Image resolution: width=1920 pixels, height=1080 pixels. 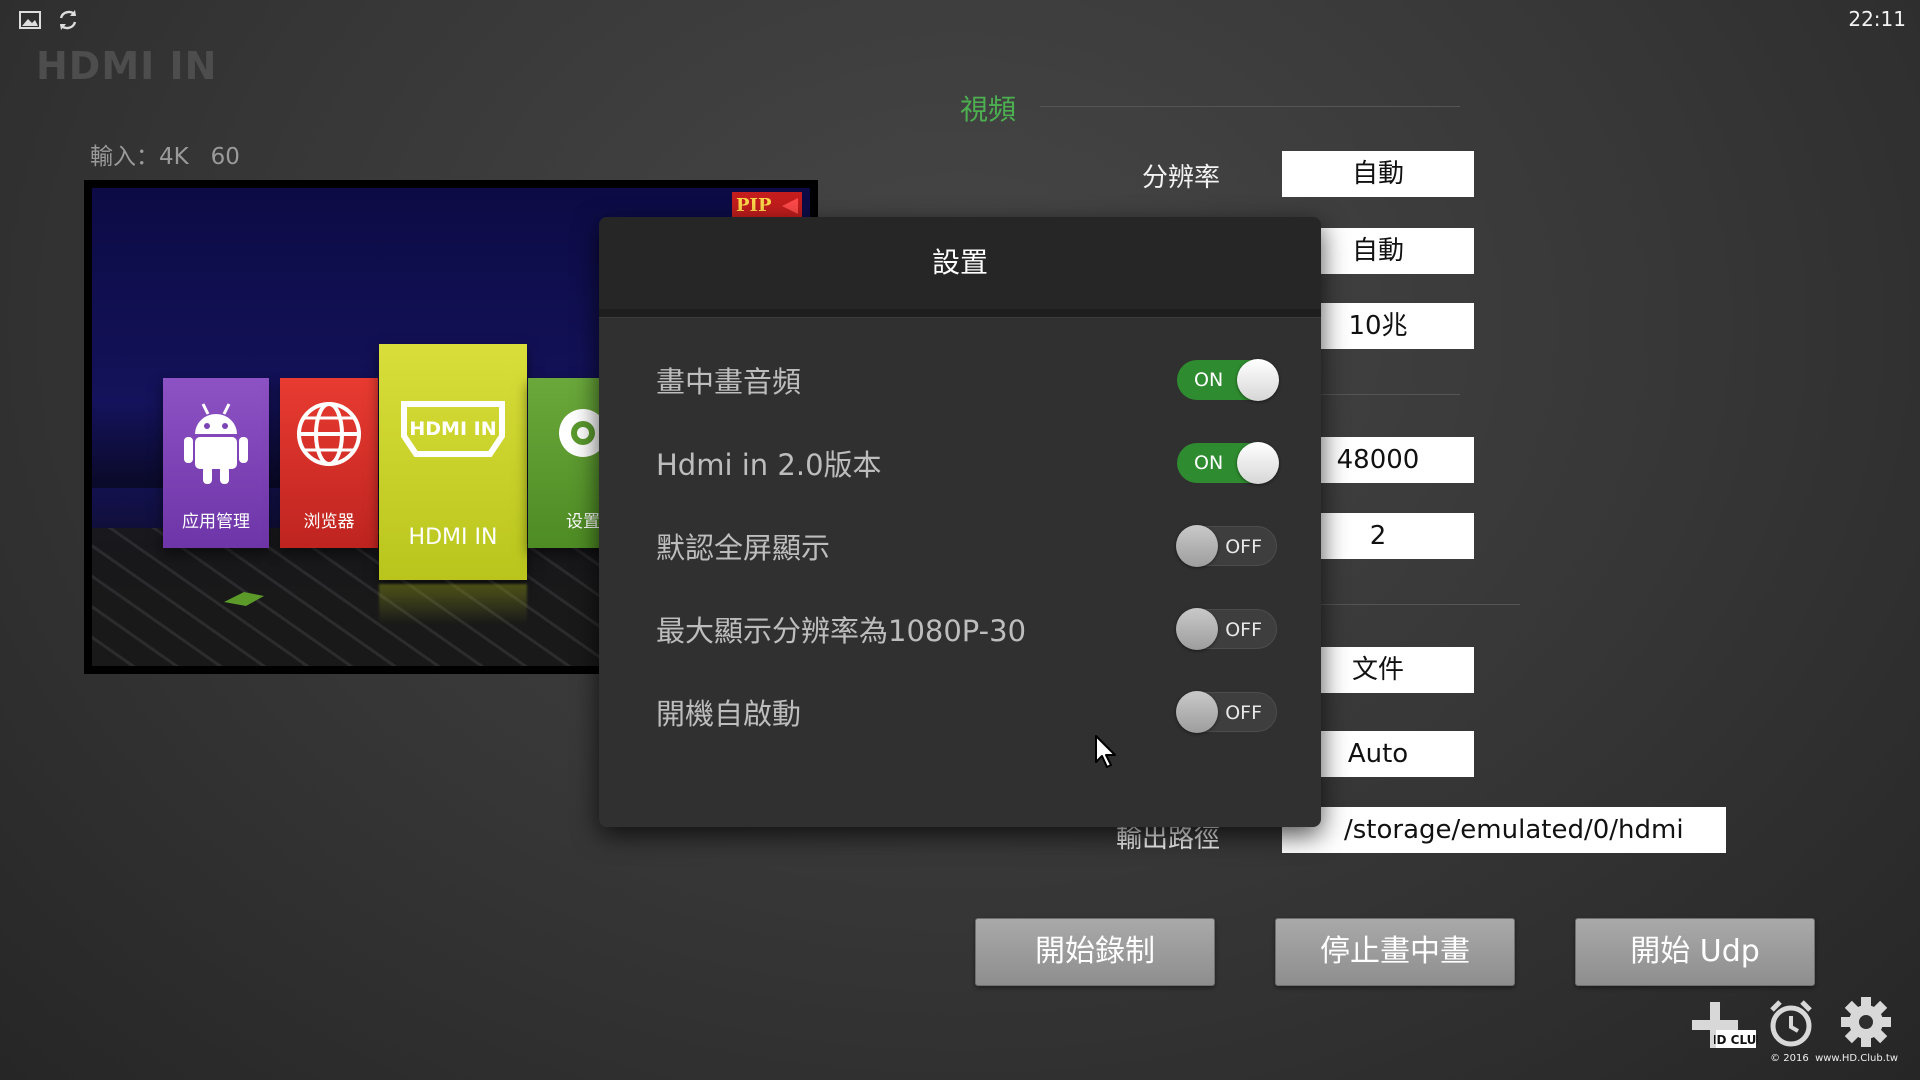 I want to click on status-bar: 22:11, so click(x=960, y=20).